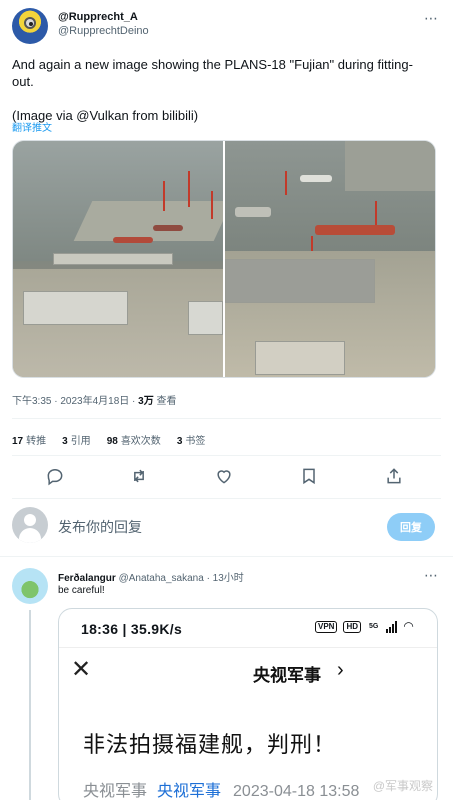 The image size is (453, 800). Describe the element at coordinates (191, 439) in the screenshot. I see `stat-bookmarks: 3 书签` at that location.